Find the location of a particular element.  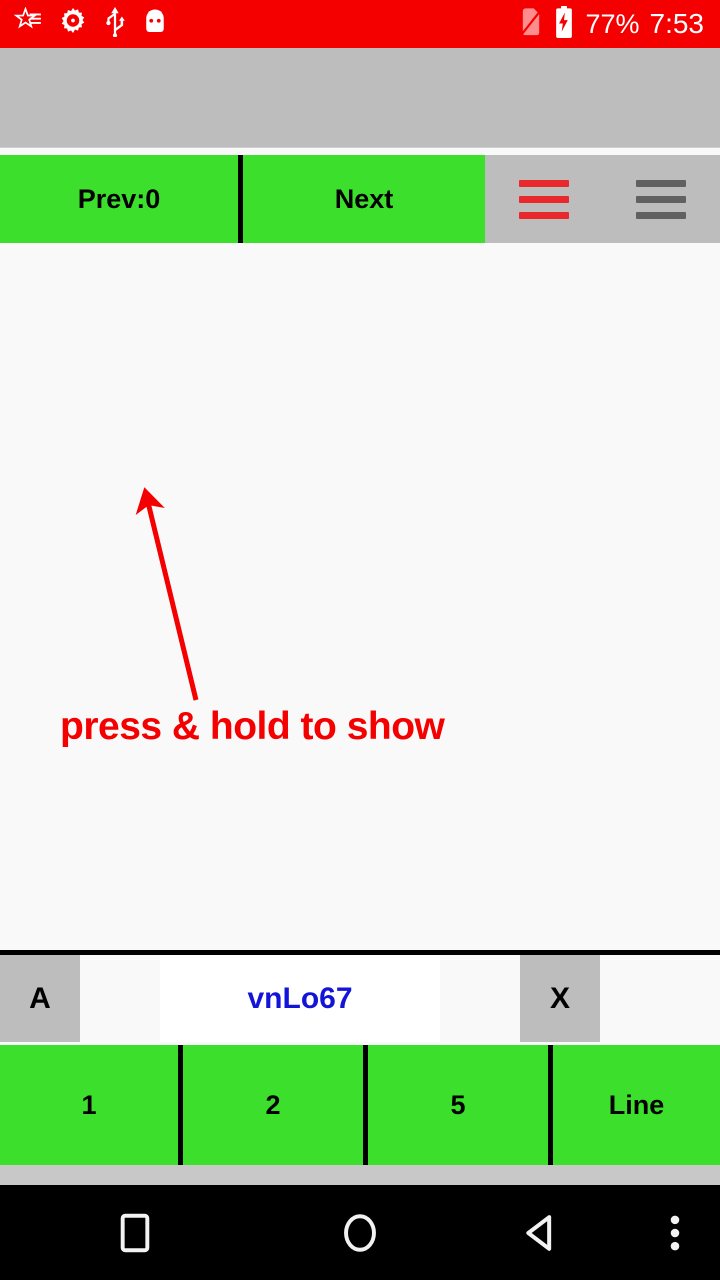

battery-percent-label: 77% is located at coordinates (612, 23).